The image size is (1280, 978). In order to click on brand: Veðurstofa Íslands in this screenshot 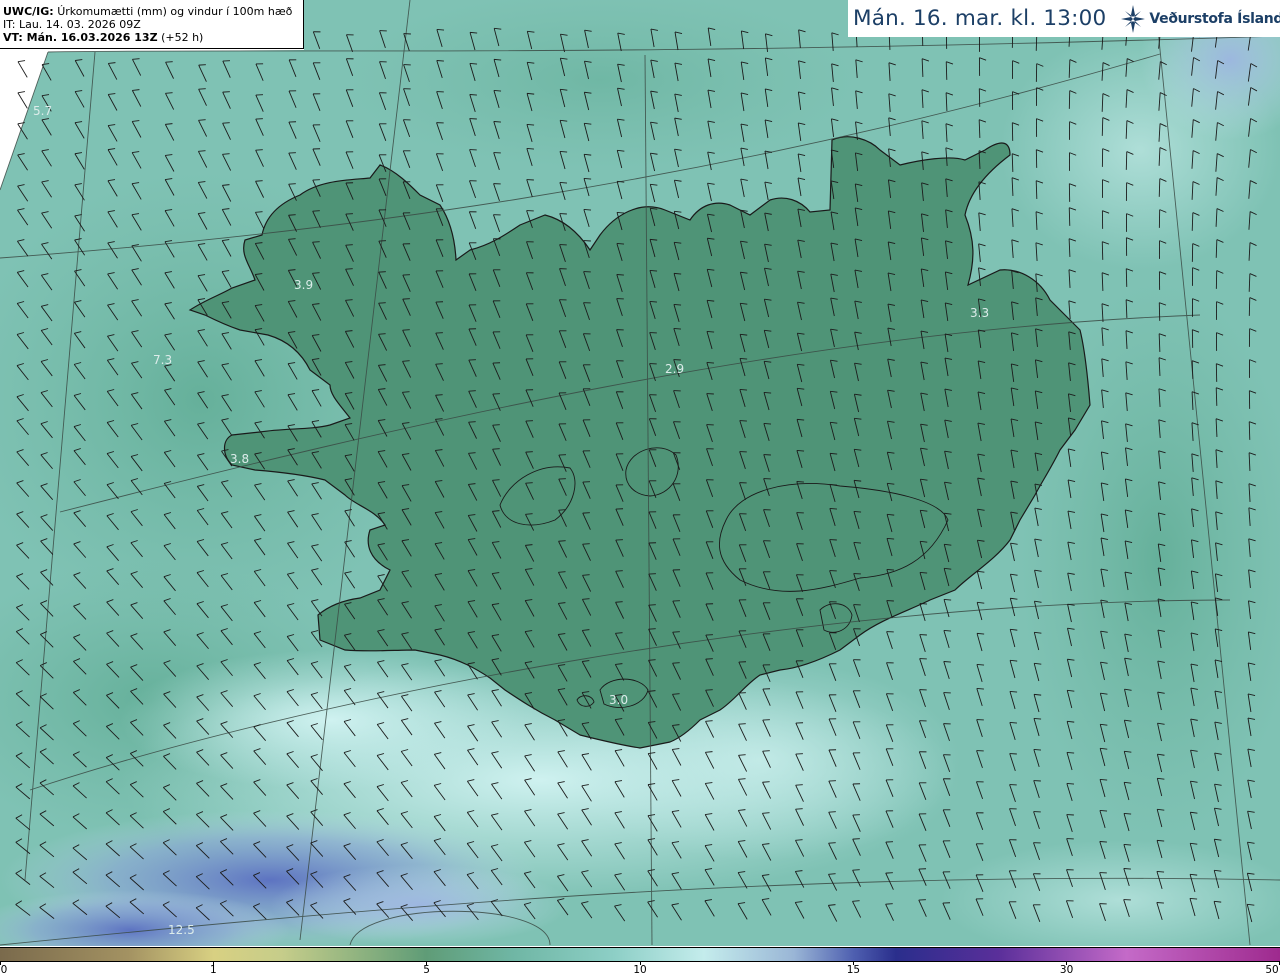, I will do `click(1200, 19)`.